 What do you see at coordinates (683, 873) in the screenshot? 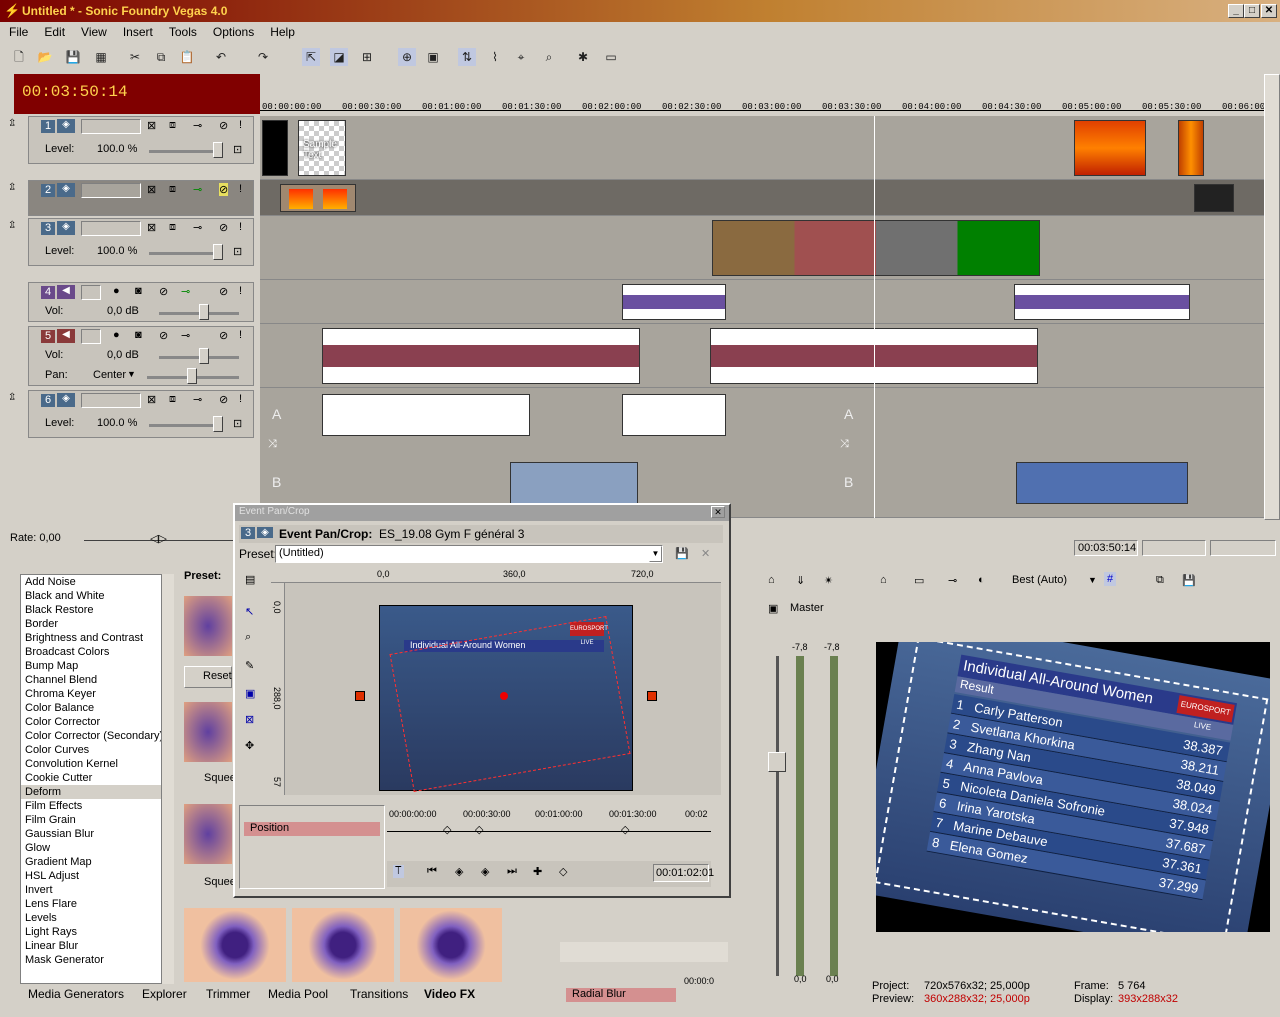
I see `keyframe-time-field: 00:01:02:01` at bounding box center [683, 873].